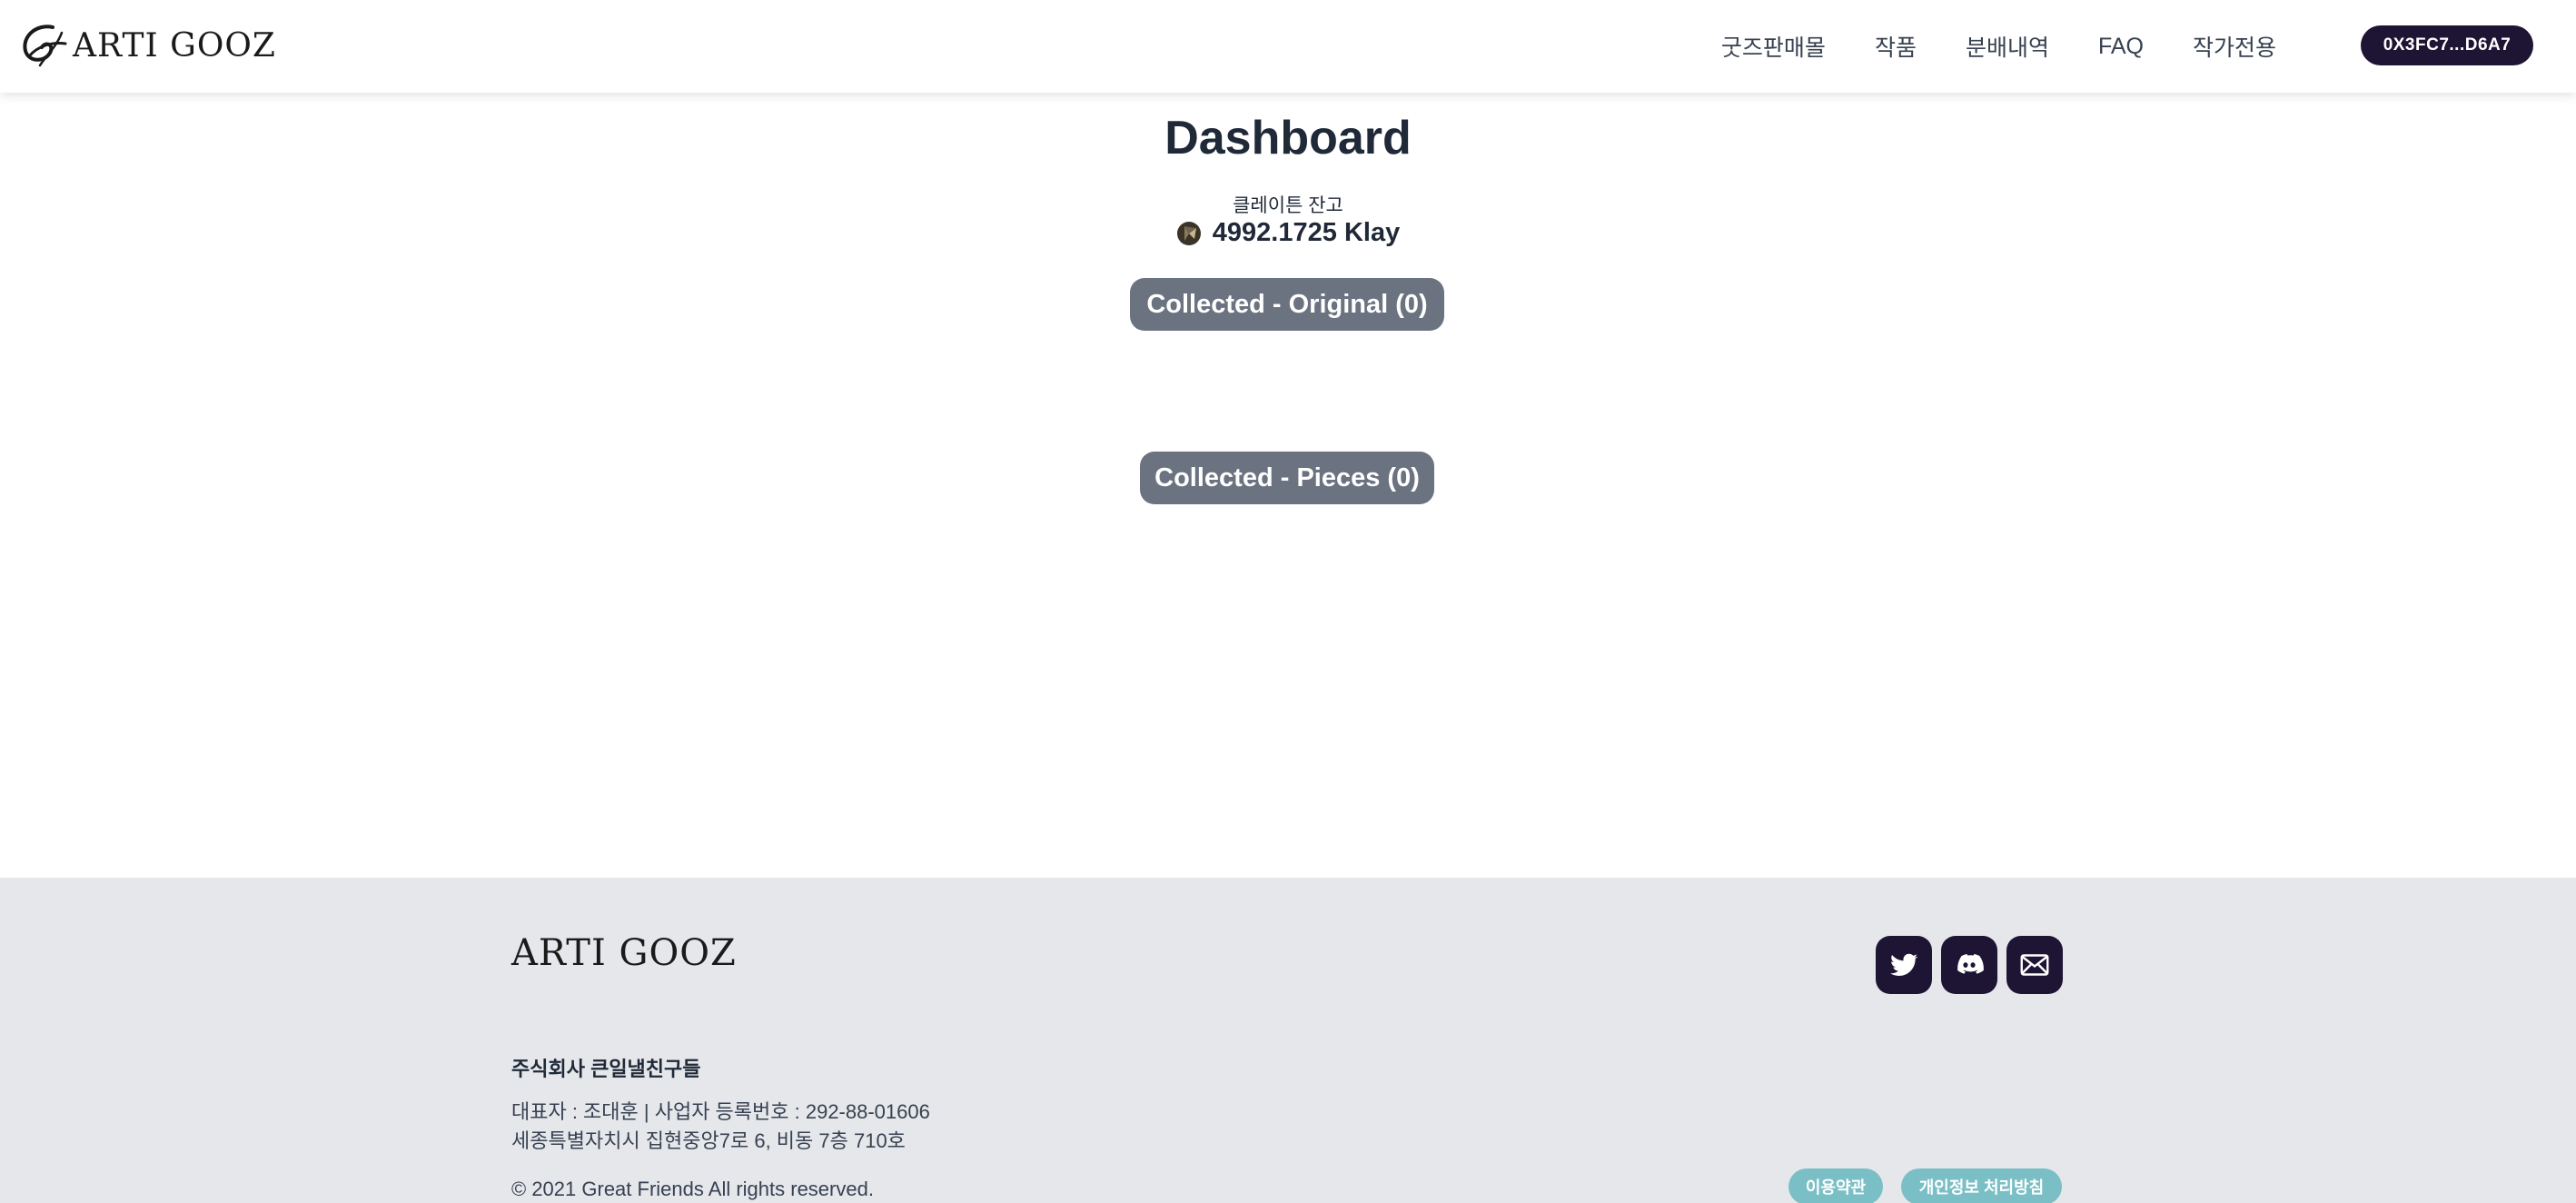 The height and width of the screenshot is (1203, 2576). What do you see at coordinates (606, 1069) in the screenshot?
I see `company-name: 주식회사 큰일낼친구들` at bounding box center [606, 1069].